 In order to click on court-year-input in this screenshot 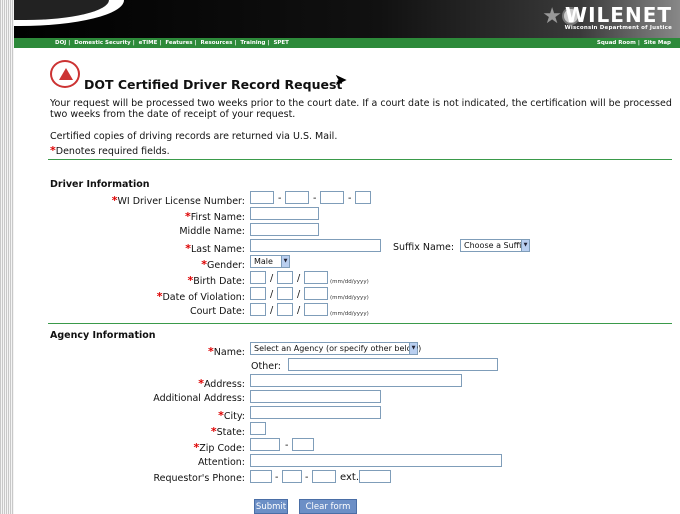, I will do `click(316, 309)`.